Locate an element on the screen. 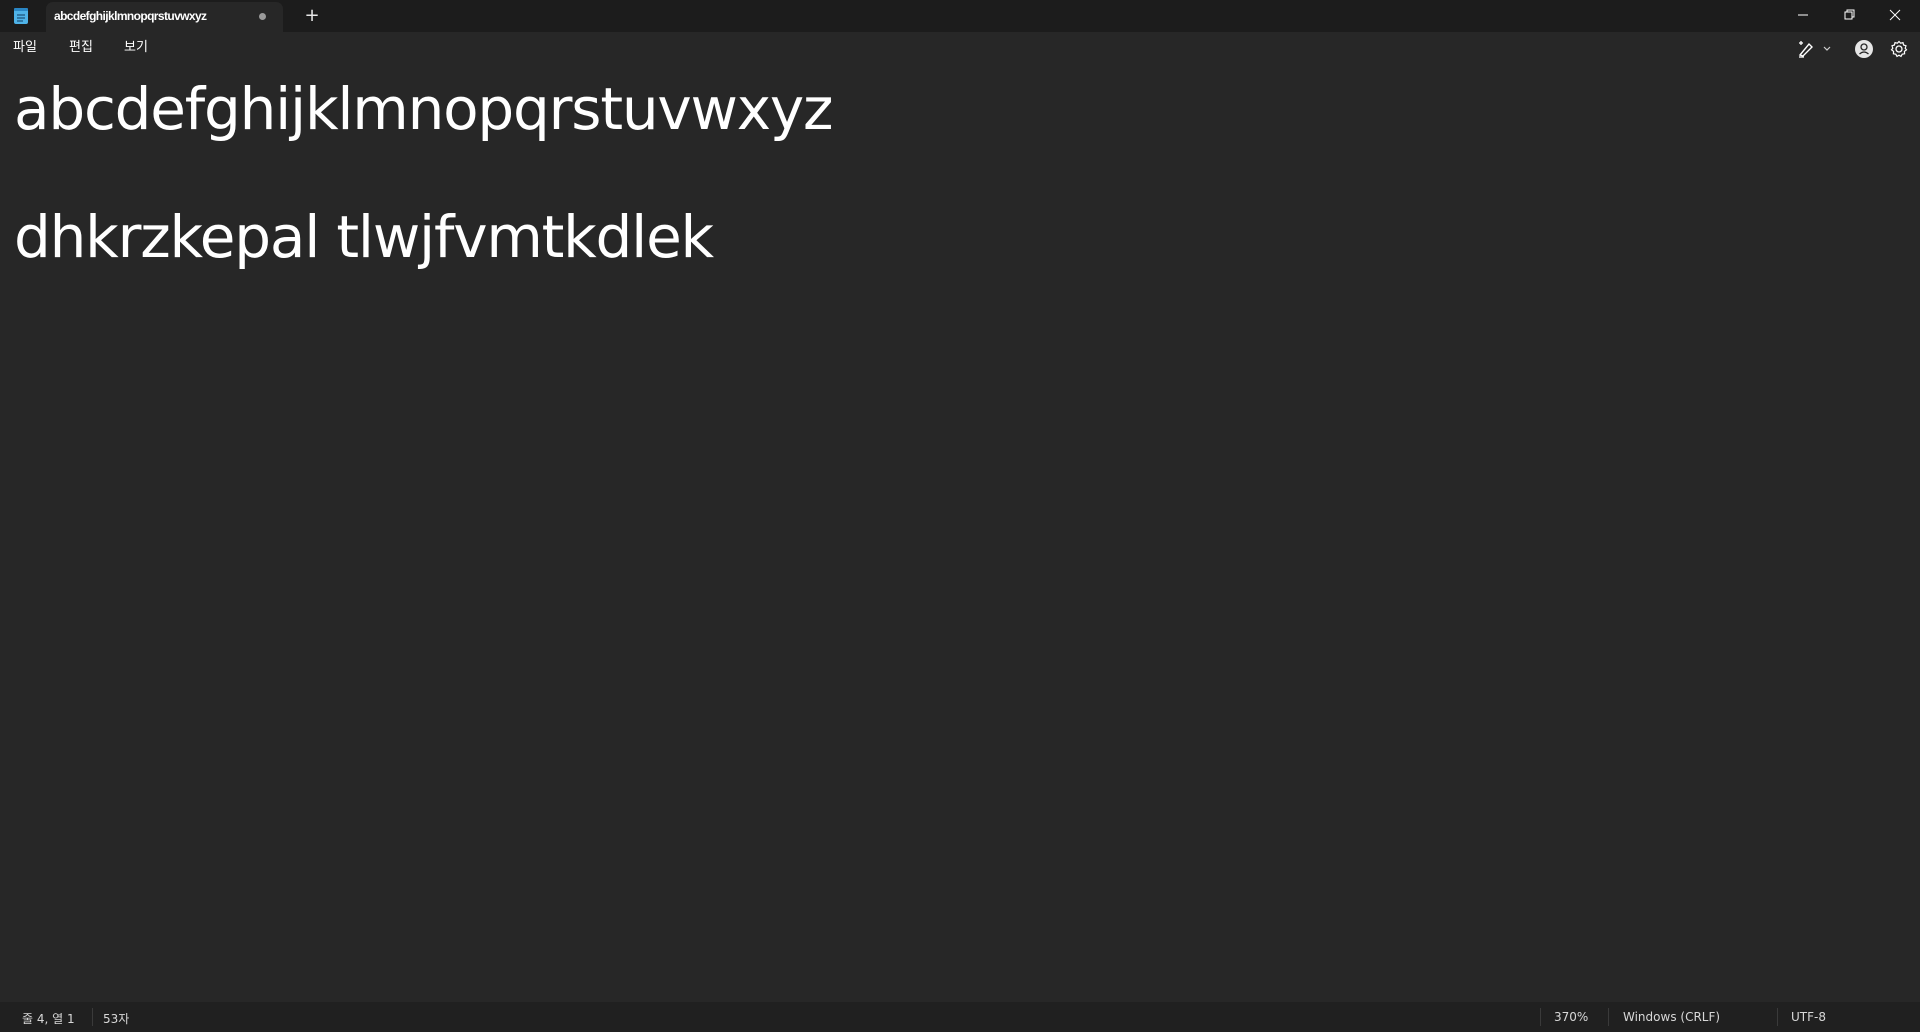 The height and width of the screenshot is (1032, 1920). editor-line-3: dhkrzkepal tlwjfvmtkdlek is located at coordinates (364, 237).